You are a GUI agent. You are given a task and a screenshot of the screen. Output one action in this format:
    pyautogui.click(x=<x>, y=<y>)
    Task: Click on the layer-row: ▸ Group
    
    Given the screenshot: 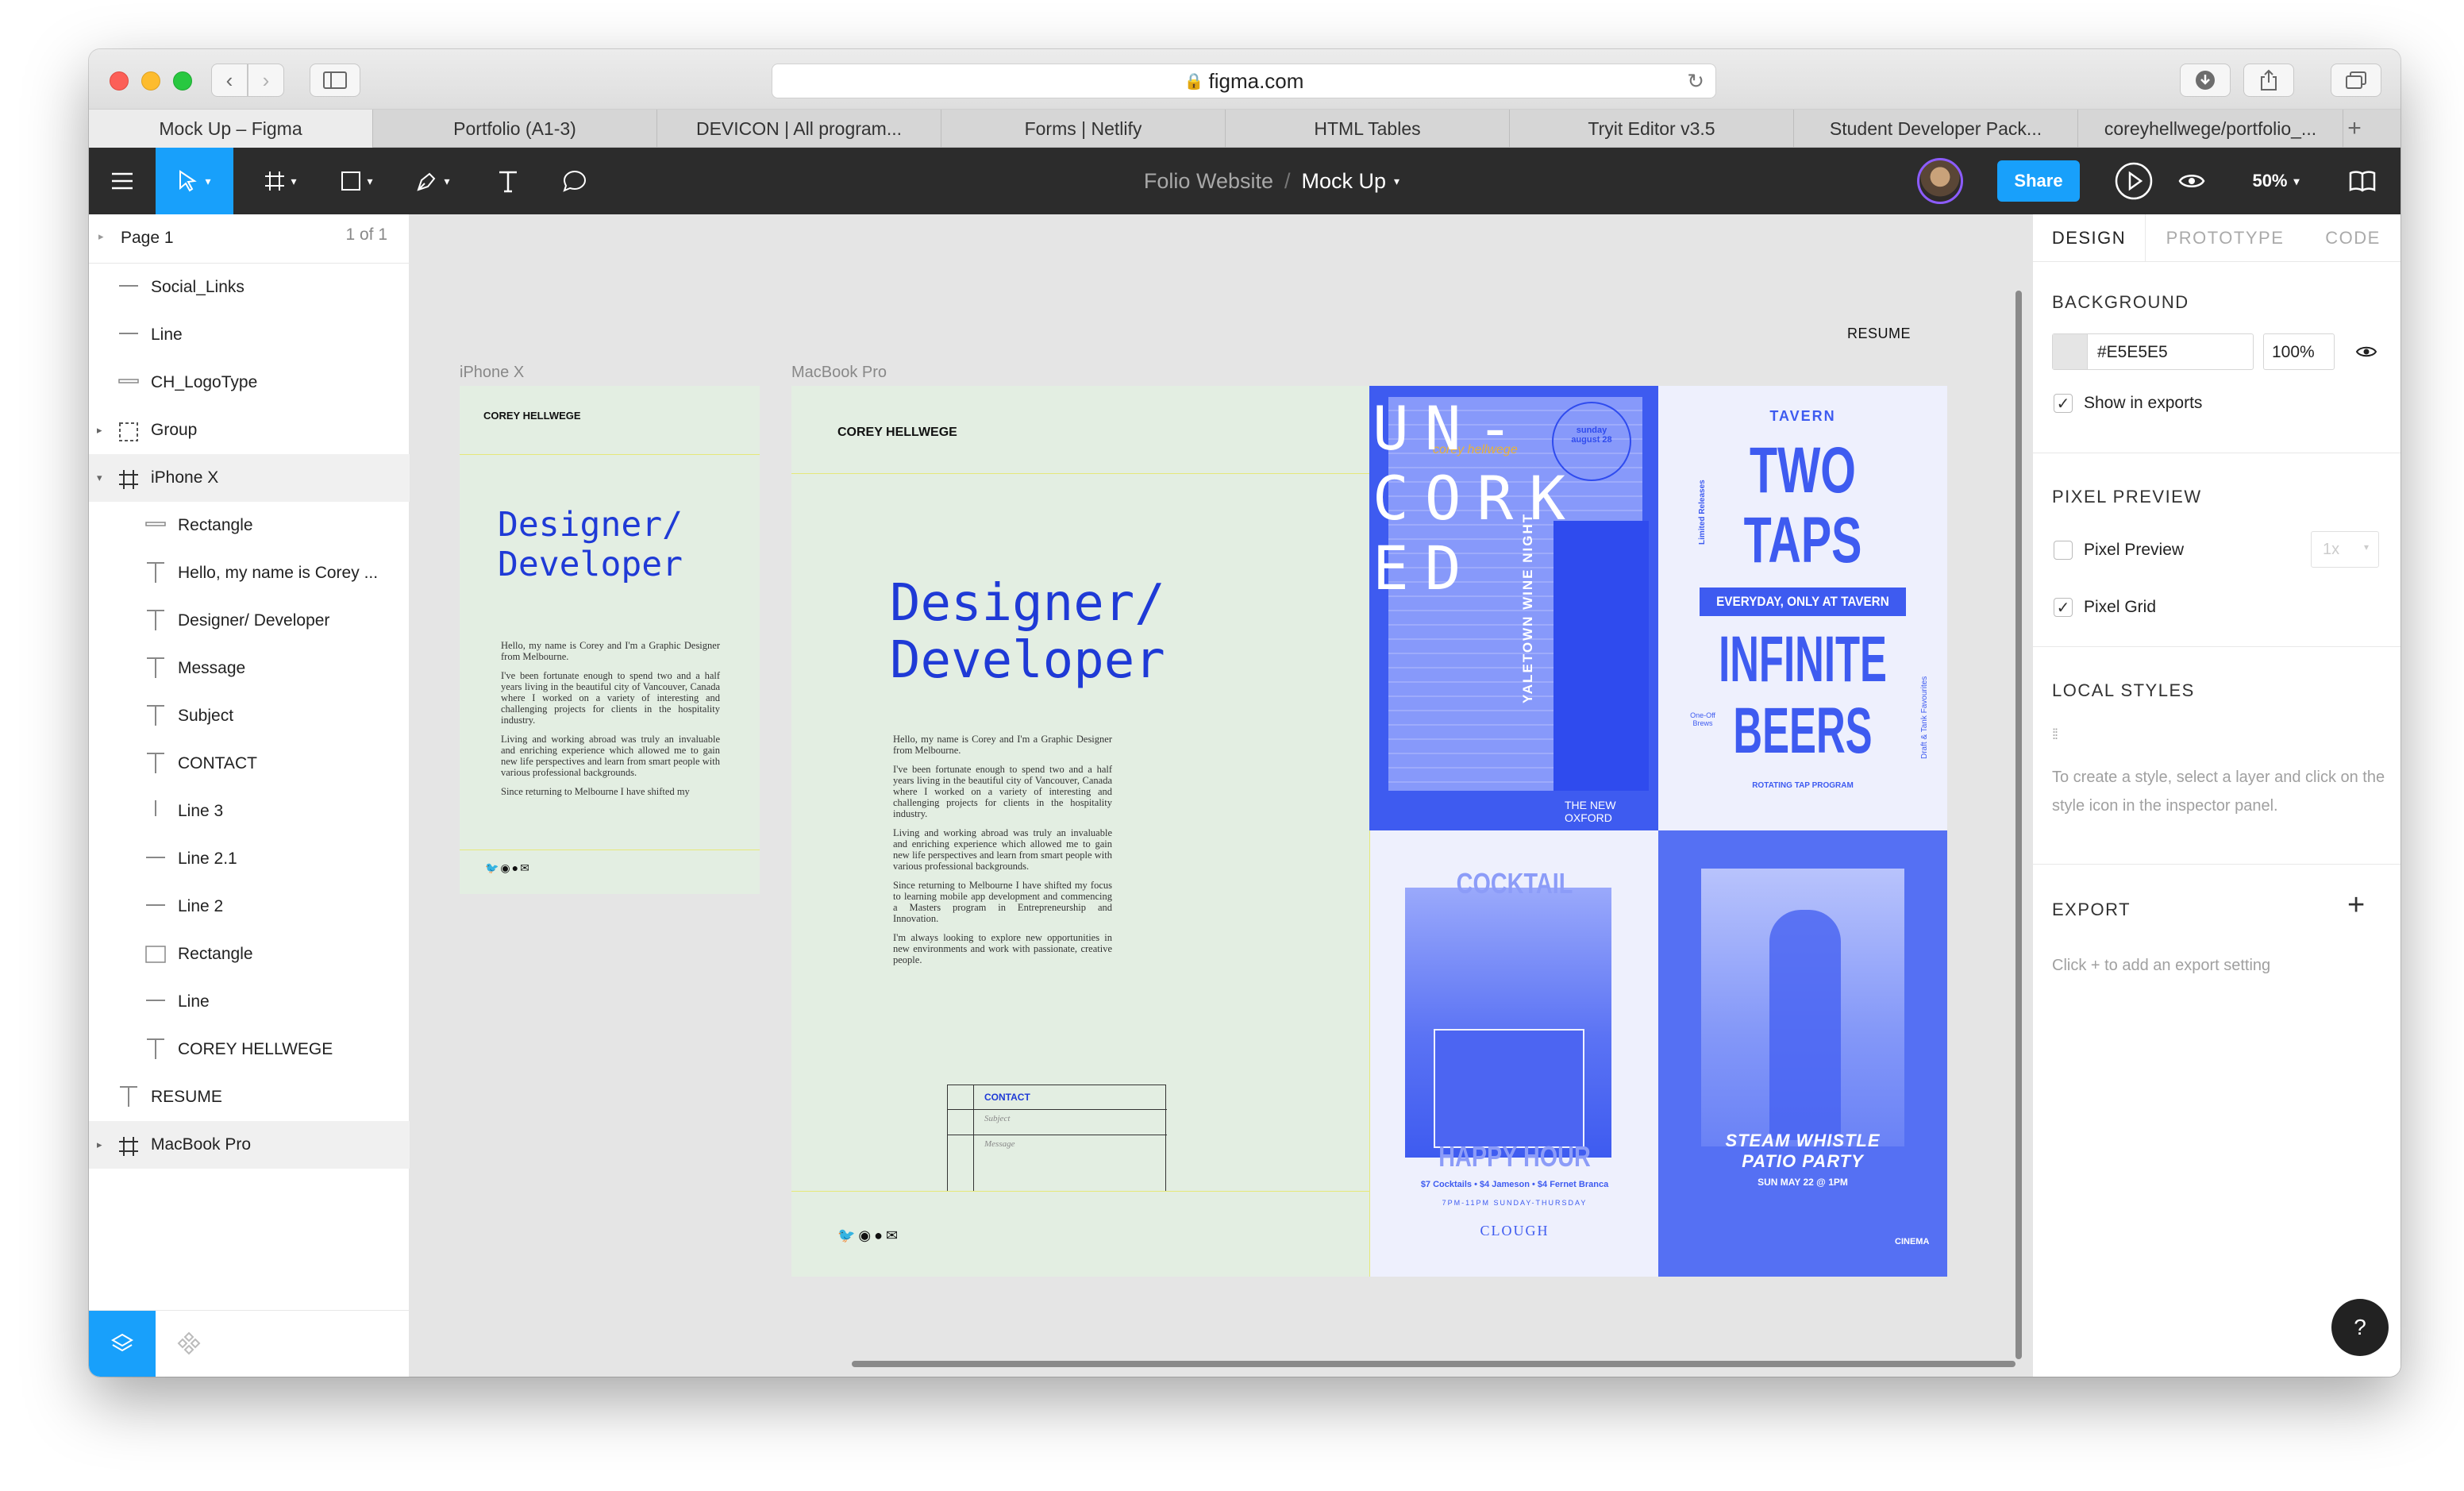 What is the action you would take?
    pyautogui.click(x=250, y=430)
    